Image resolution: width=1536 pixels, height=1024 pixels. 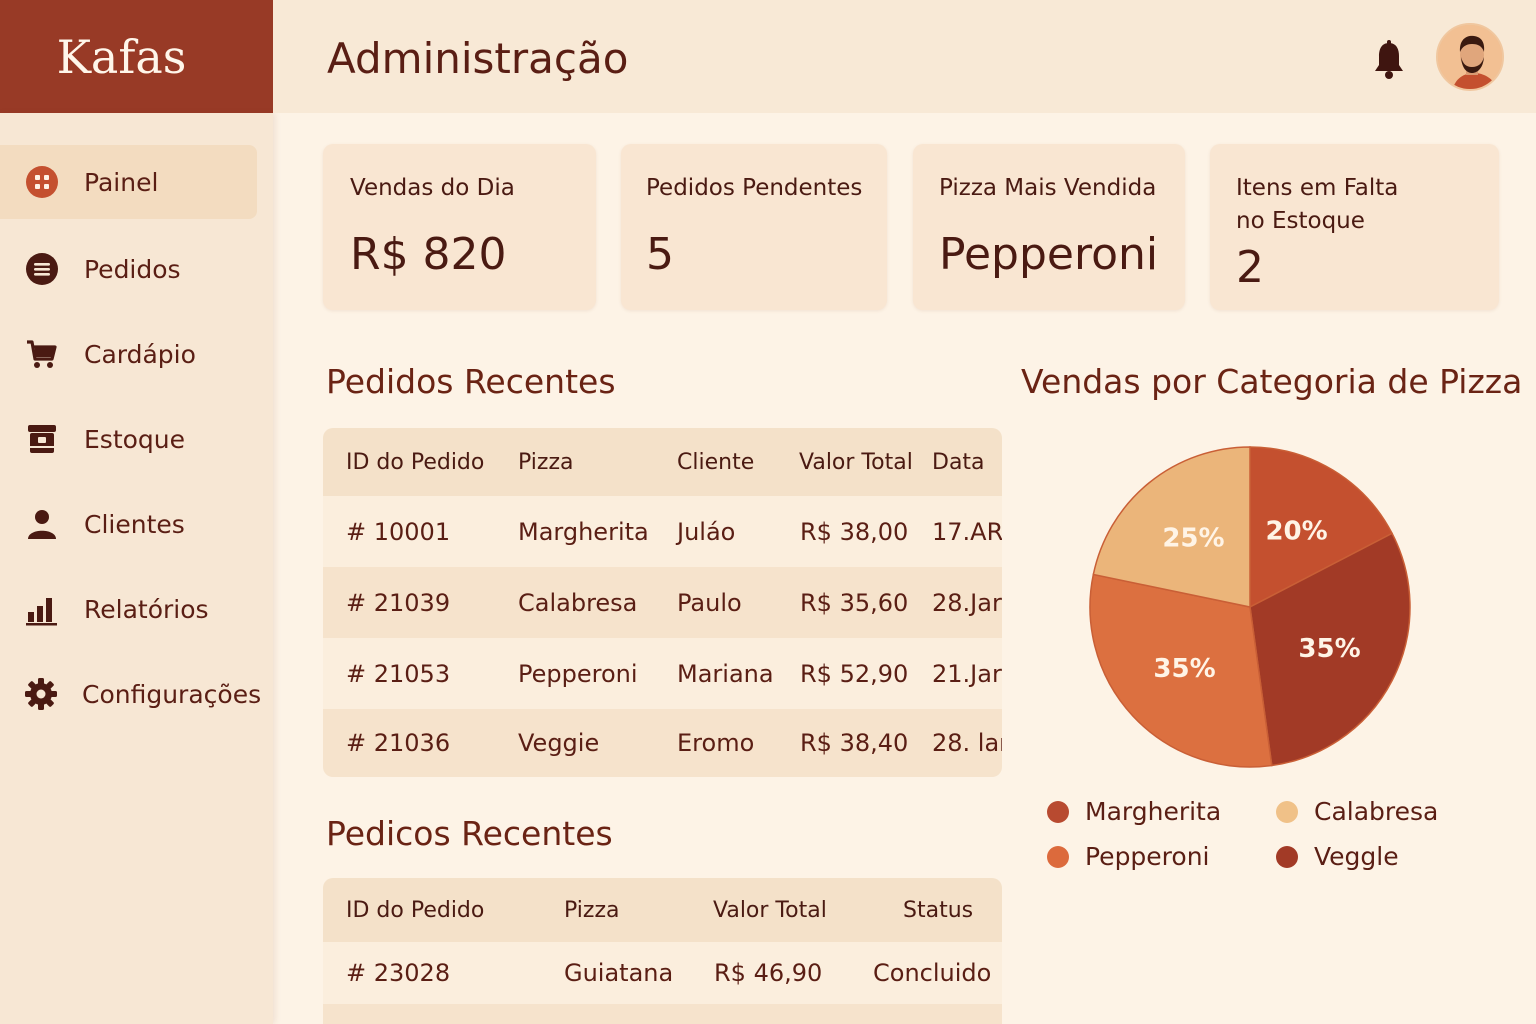 I want to click on legend-item-veggle: Veggle, so click(x=1337, y=856).